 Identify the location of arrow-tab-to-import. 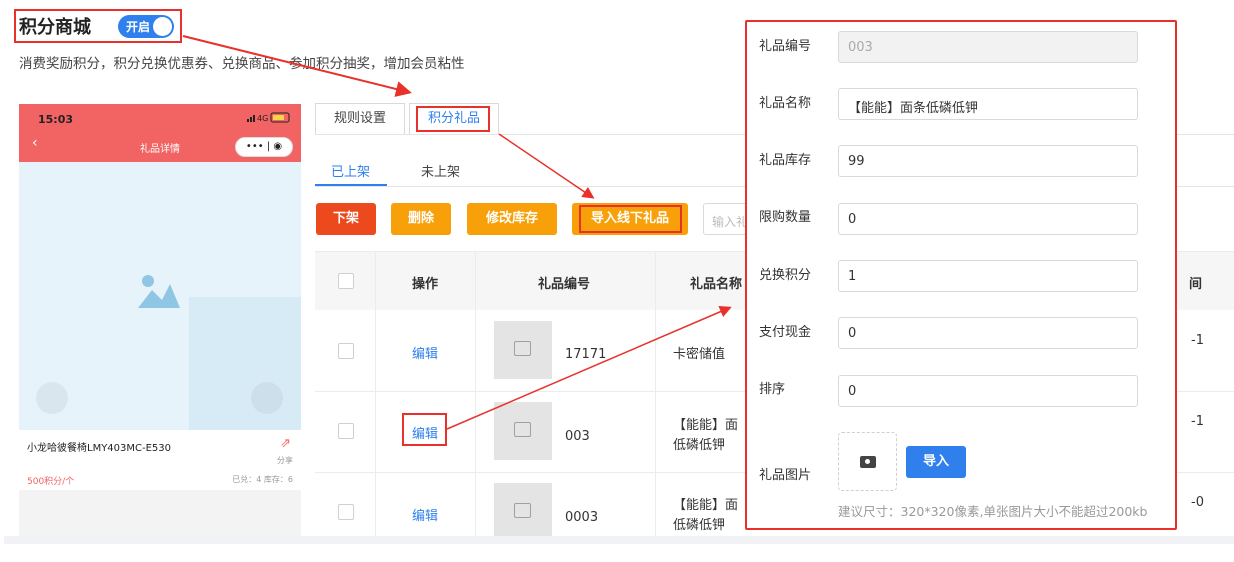
(546, 166).